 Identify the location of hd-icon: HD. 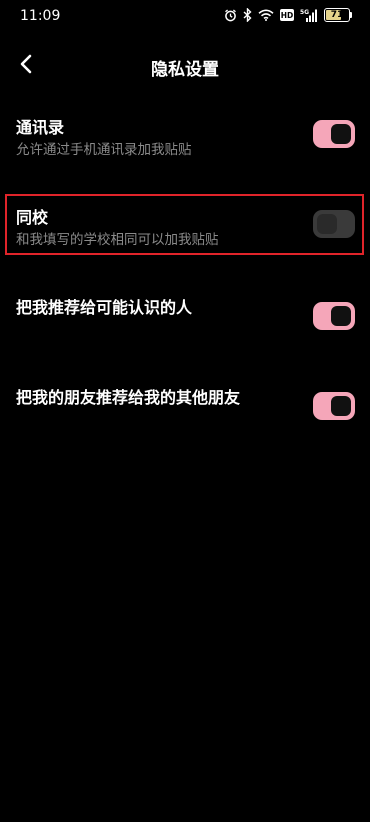
(287, 15).